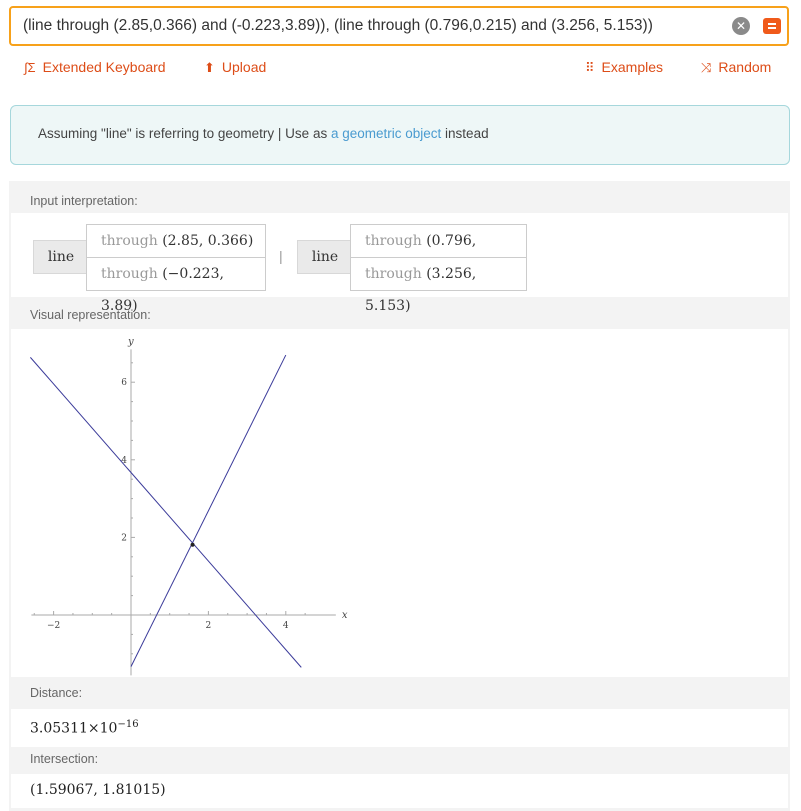 The height and width of the screenshot is (811, 801). Describe the element at coordinates (90, 315) in the screenshot. I see `visual-representation-heading: Visual representation:` at that location.